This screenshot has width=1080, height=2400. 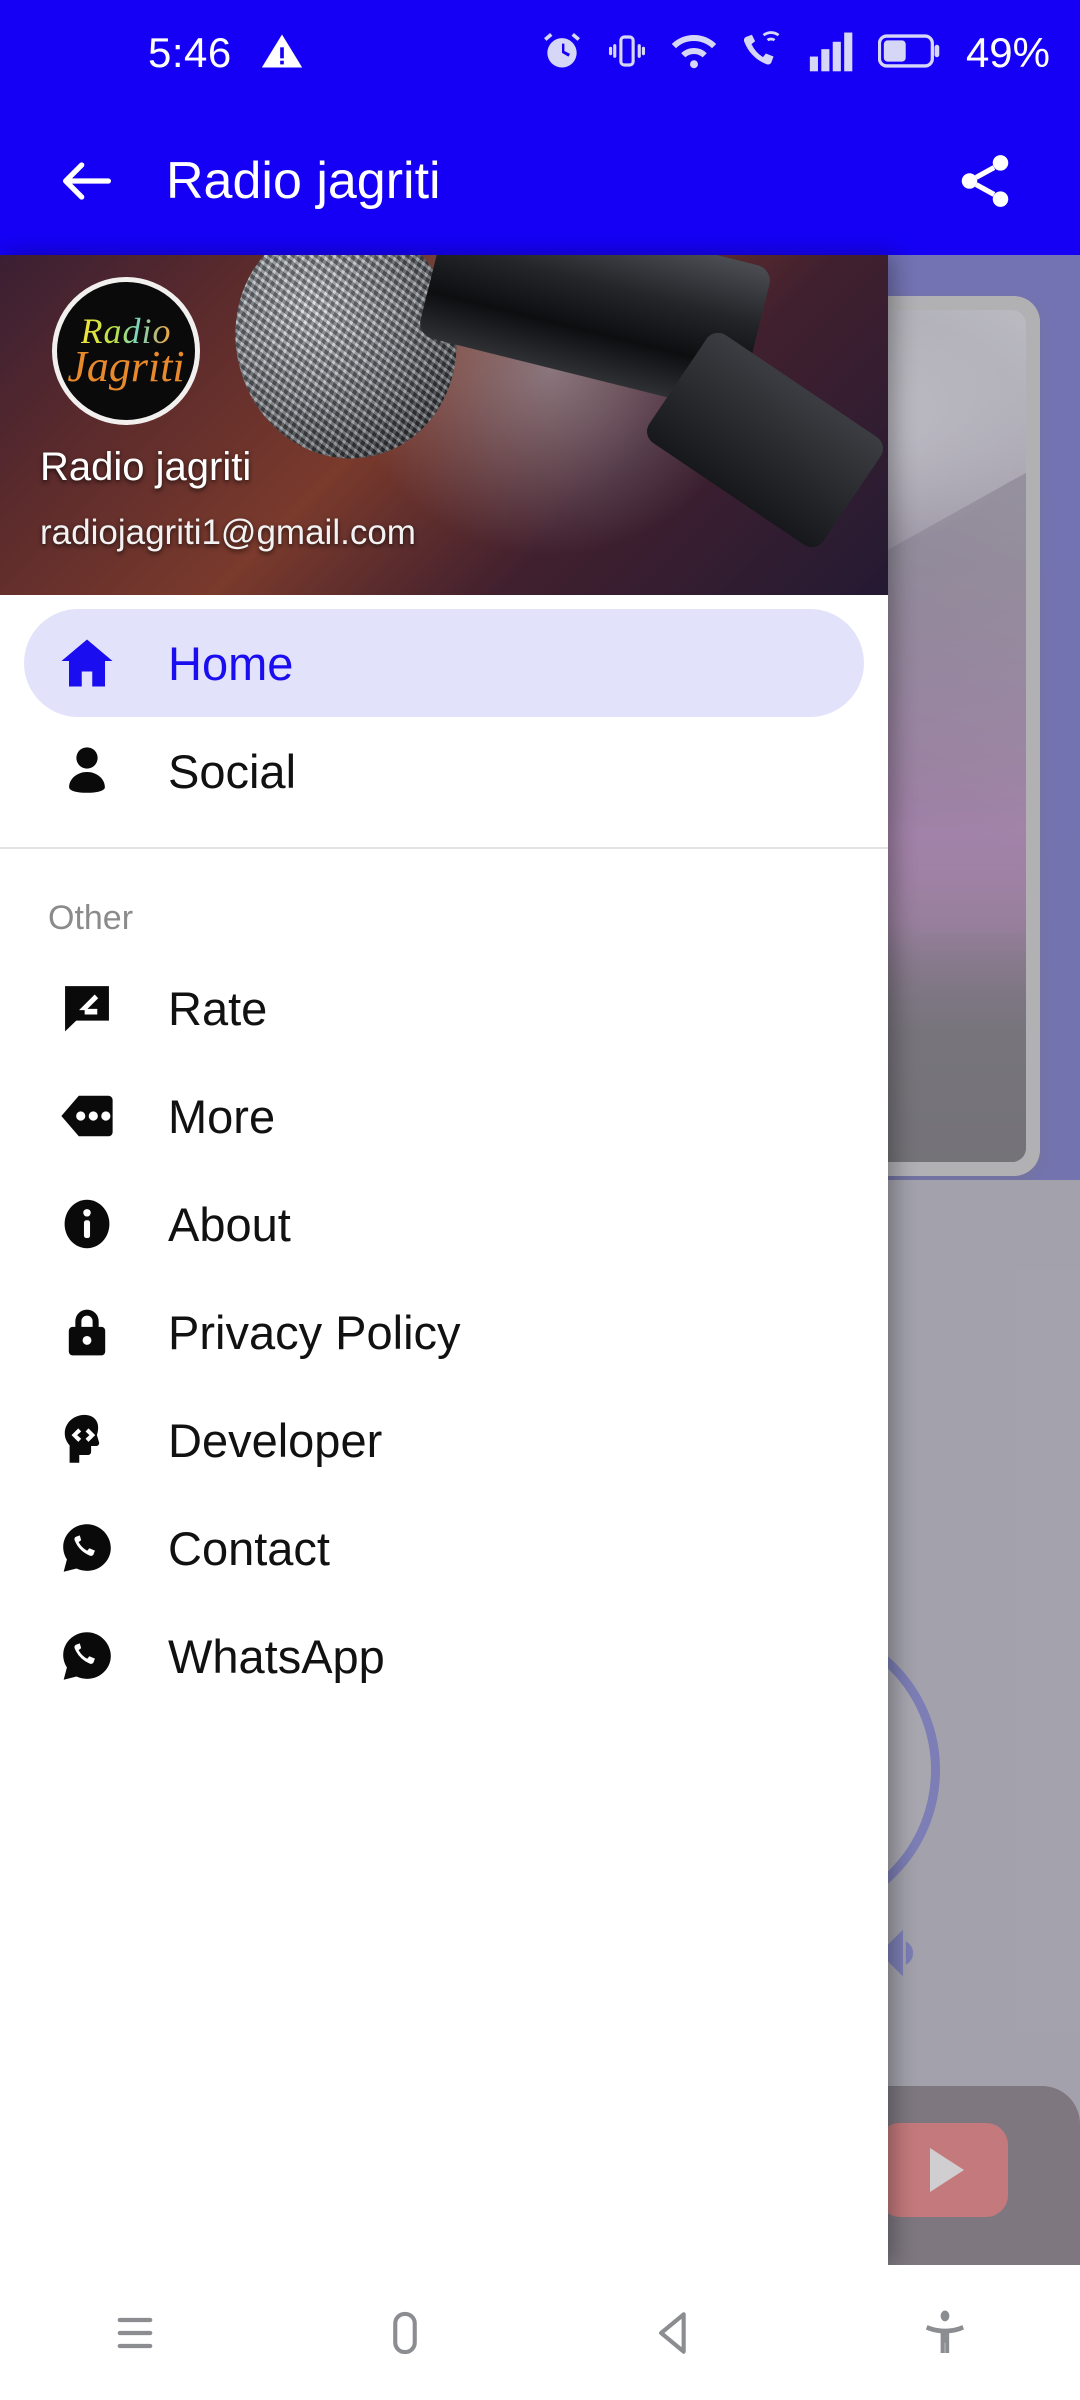 What do you see at coordinates (763, 53) in the screenshot?
I see `wifi-calling-icon` at bounding box center [763, 53].